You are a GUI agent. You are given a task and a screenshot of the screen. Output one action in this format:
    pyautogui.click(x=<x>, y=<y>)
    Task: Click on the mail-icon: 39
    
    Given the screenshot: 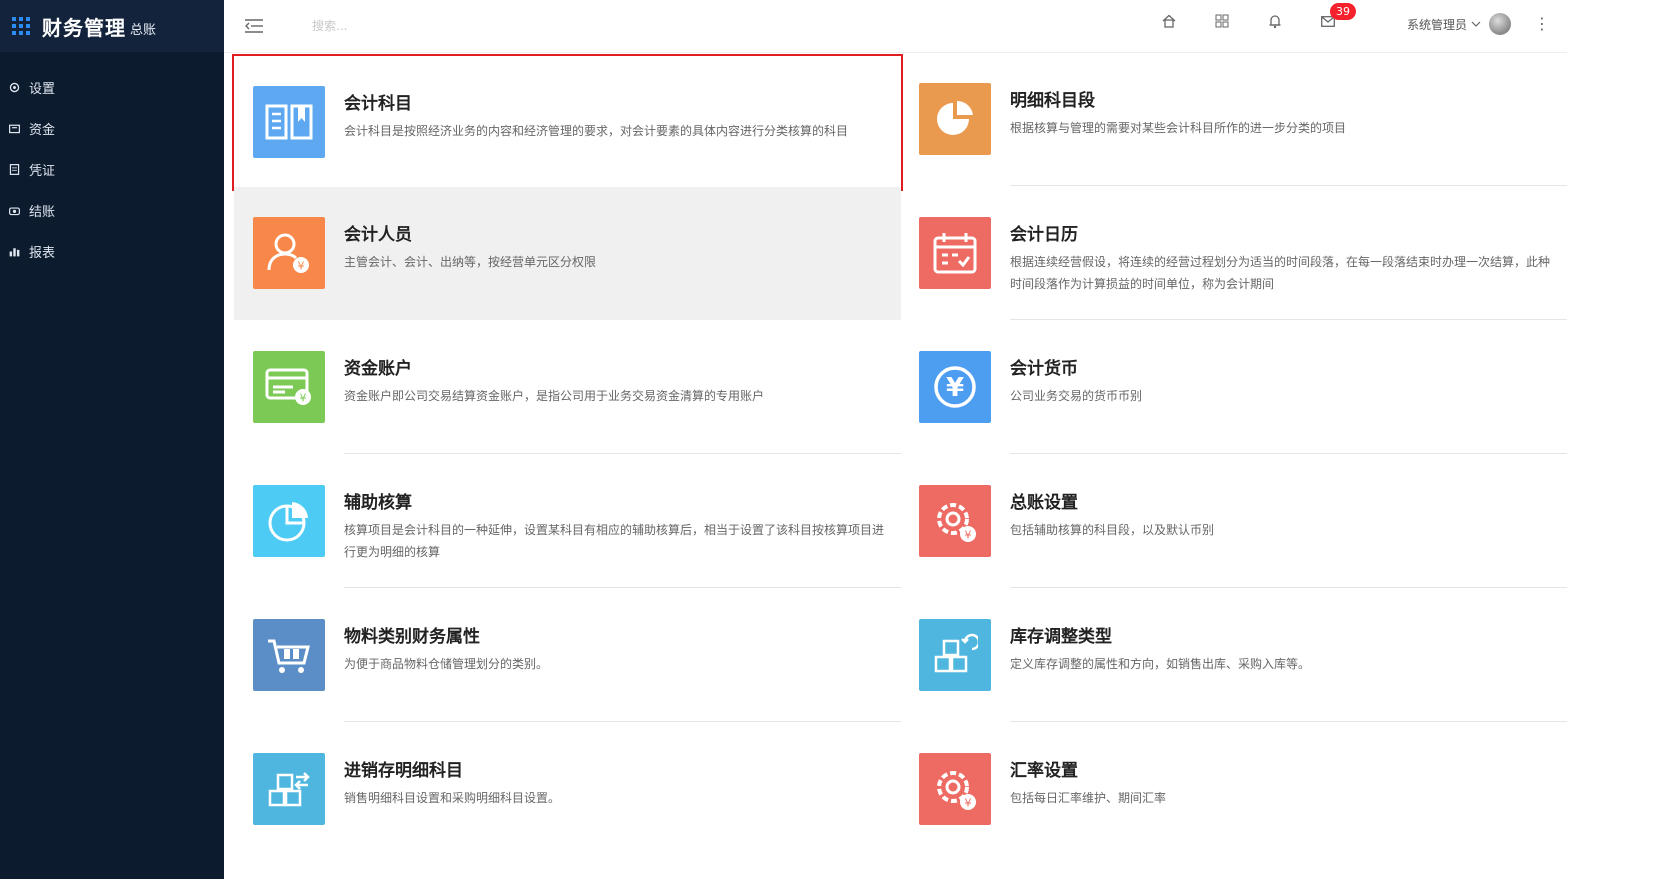 What is the action you would take?
    pyautogui.click(x=1337, y=16)
    